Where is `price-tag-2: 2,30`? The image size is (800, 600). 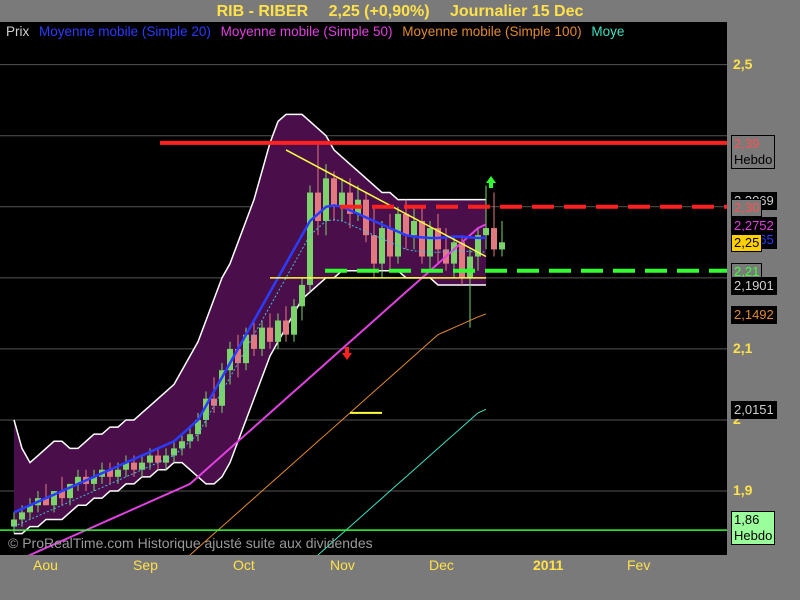
price-tag-2: 2,30 is located at coordinates (747, 207).